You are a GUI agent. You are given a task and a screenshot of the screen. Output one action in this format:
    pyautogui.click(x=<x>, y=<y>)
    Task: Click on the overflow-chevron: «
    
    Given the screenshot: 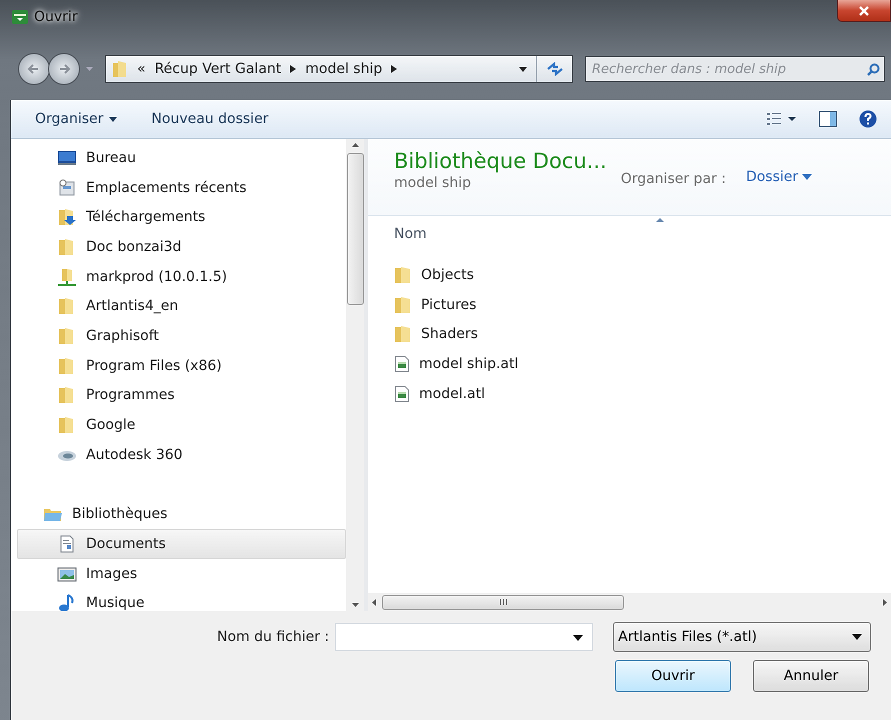 What is the action you would take?
    pyautogui.click(x=141, y=69)
    